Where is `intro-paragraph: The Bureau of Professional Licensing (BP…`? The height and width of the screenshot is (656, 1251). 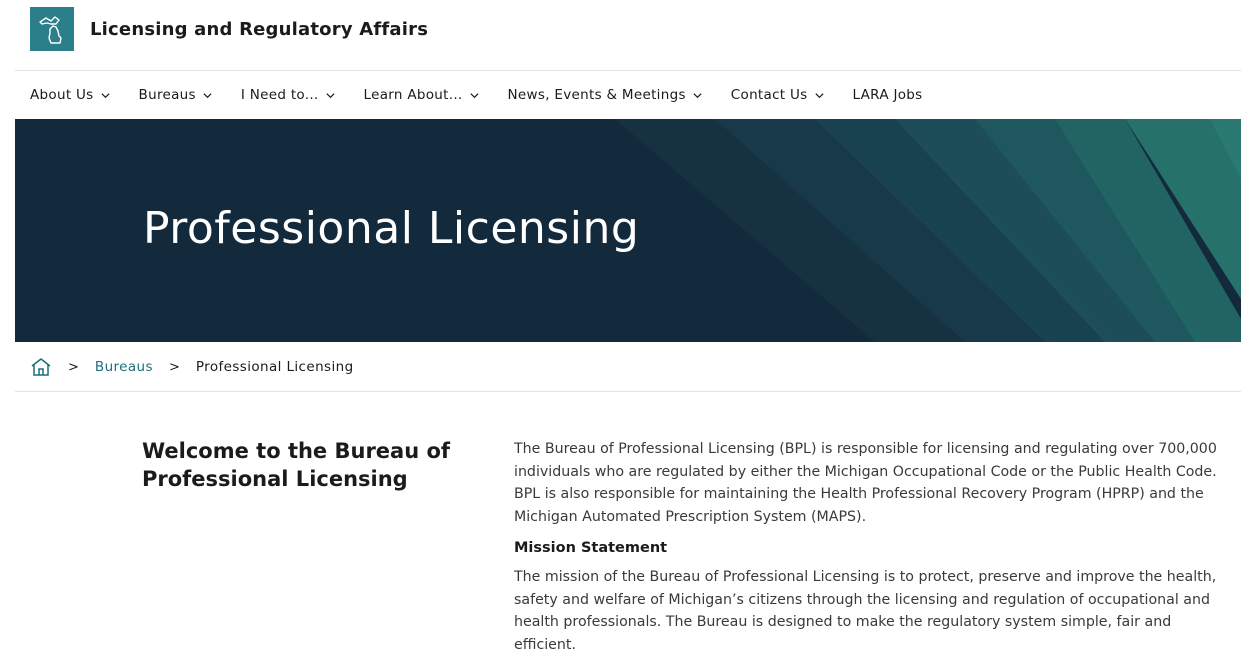 intro-paragraph: The Bureau of Professional Licensing (BP… is located at coordinates (865, 483).